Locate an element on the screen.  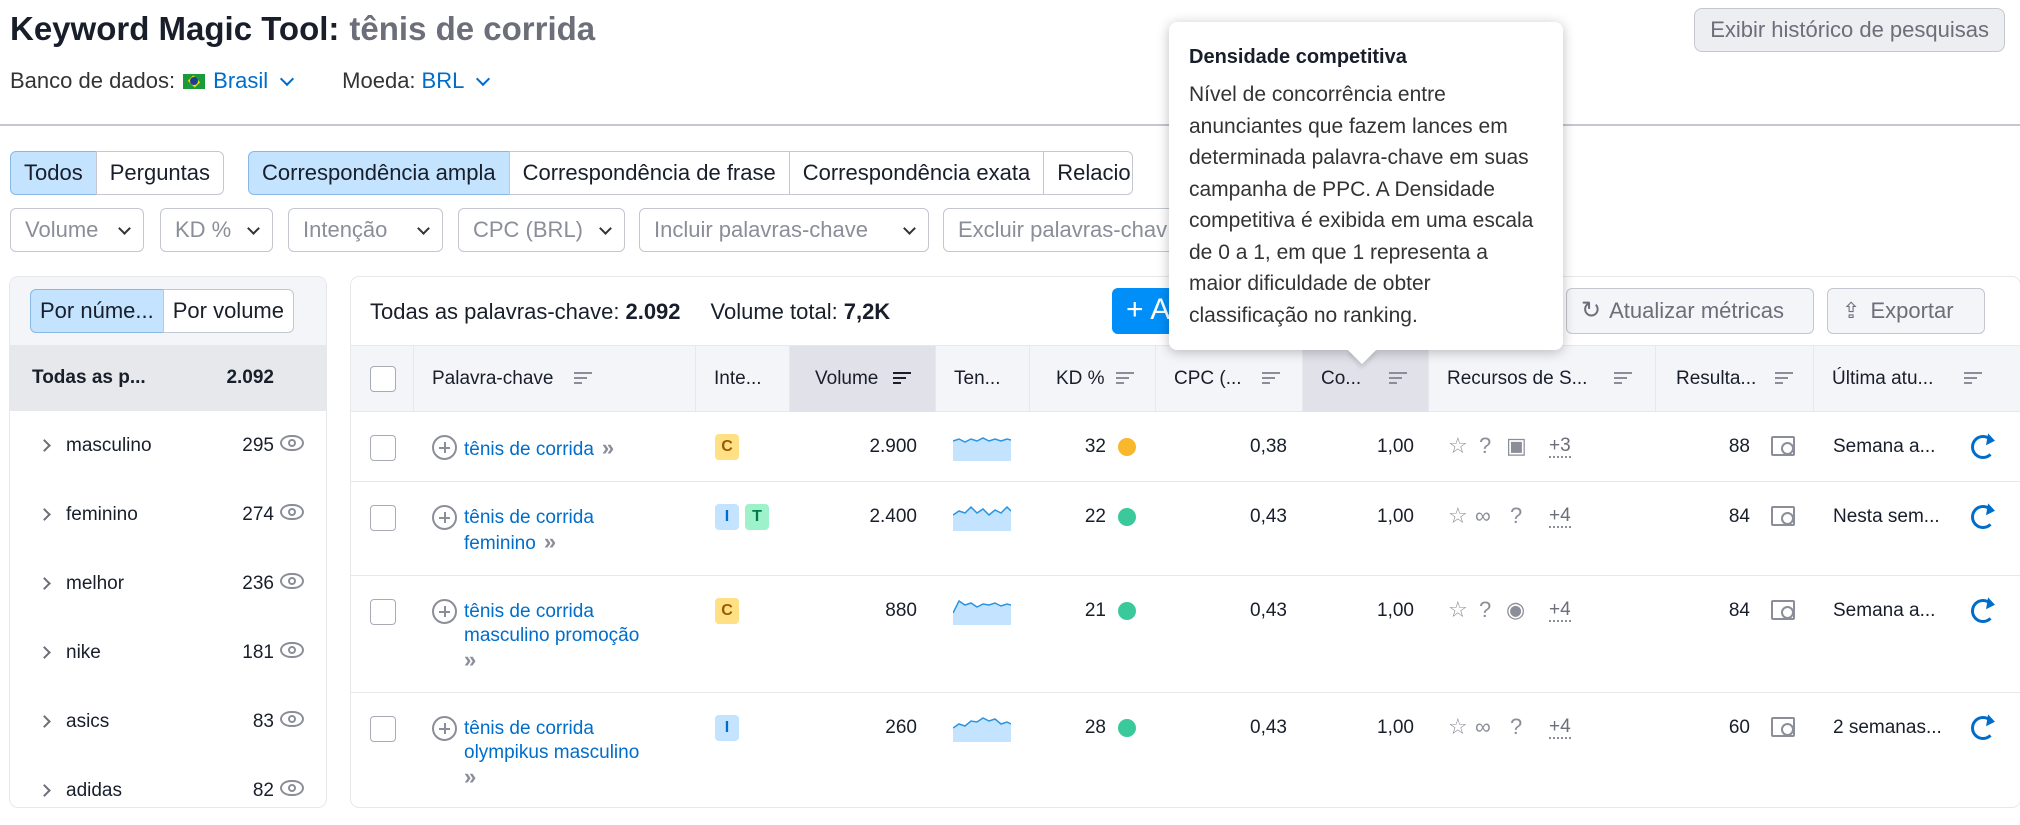
exclude-keywords-filter: Excluir palavras-chav is located at coordinates (1063, 230).